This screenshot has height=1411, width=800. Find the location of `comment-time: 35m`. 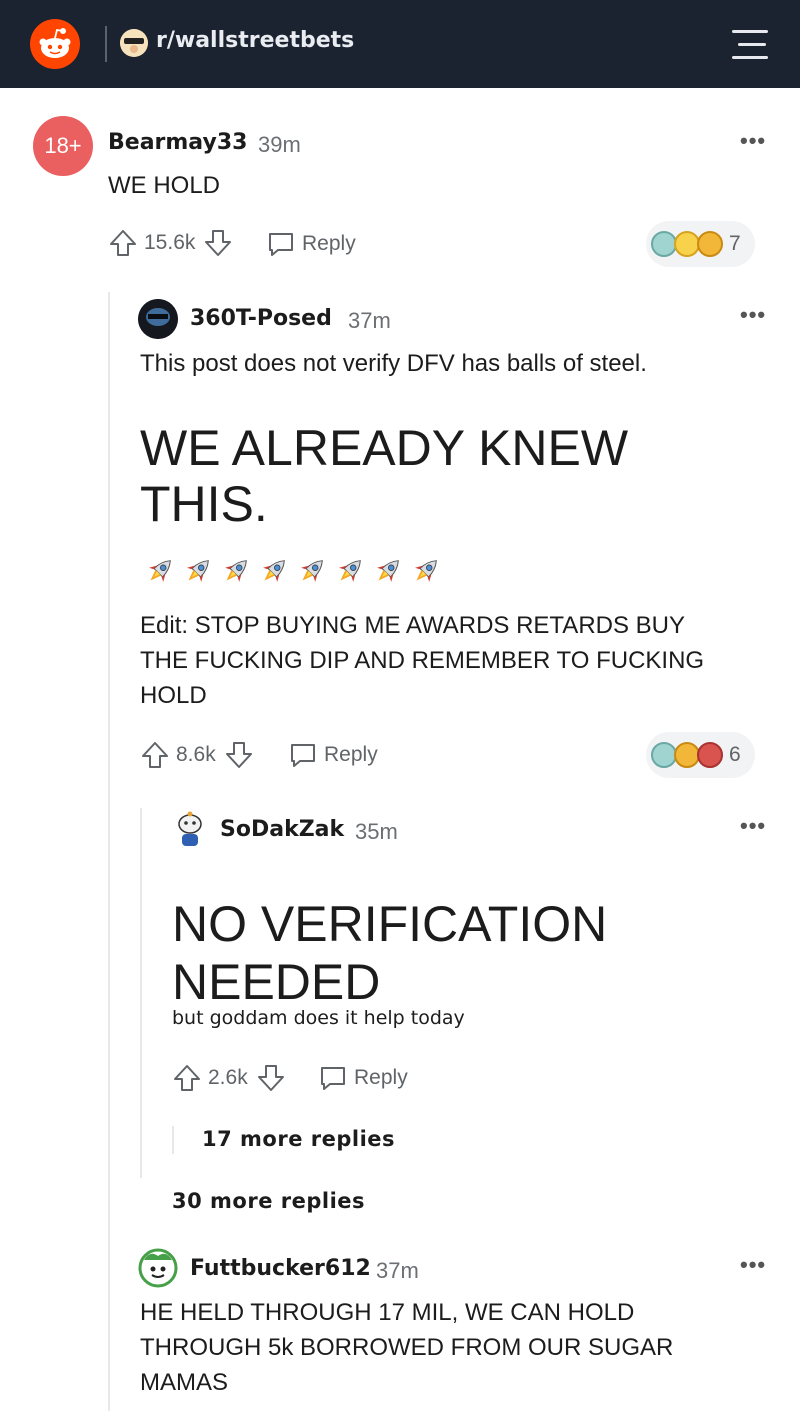

comment-time: 35m is located at coordinates (376, 831).